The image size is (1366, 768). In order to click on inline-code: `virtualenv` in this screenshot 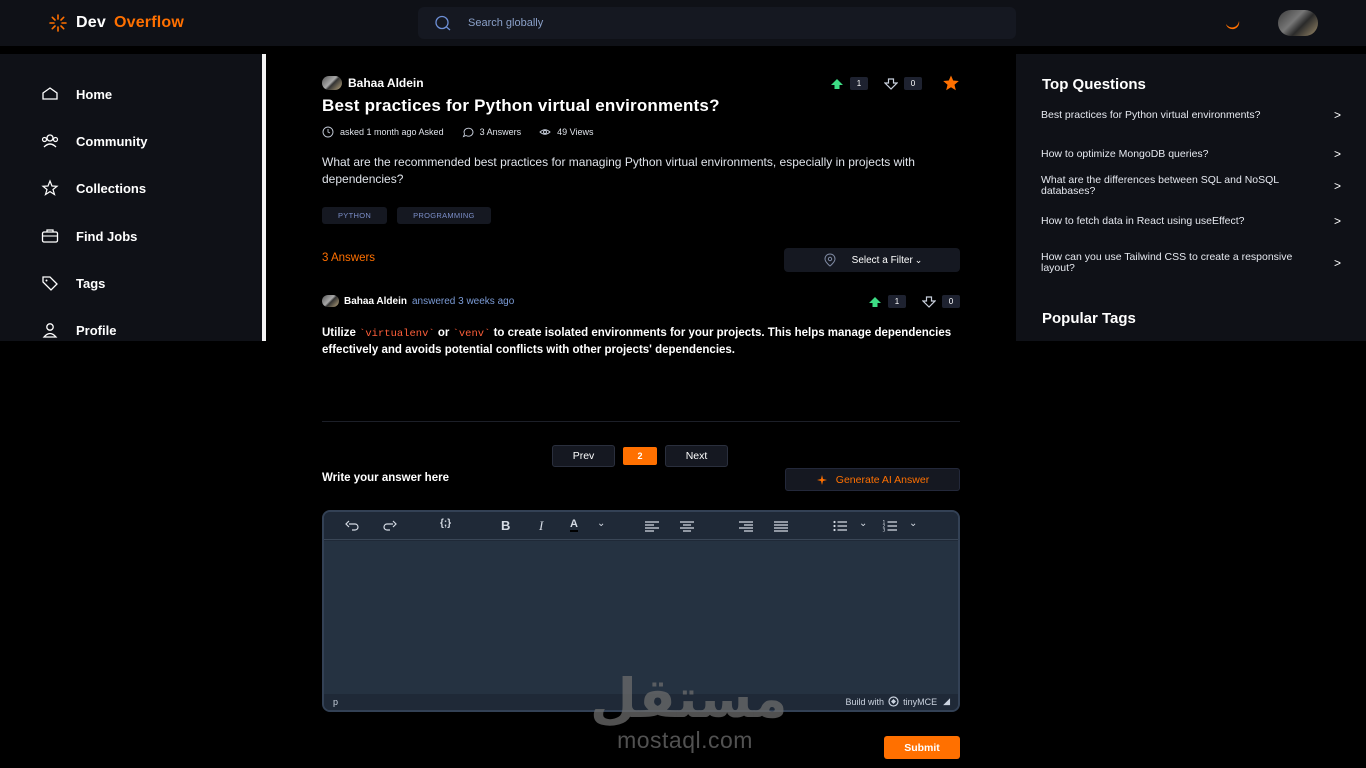, I will do `click(397, 334)`.